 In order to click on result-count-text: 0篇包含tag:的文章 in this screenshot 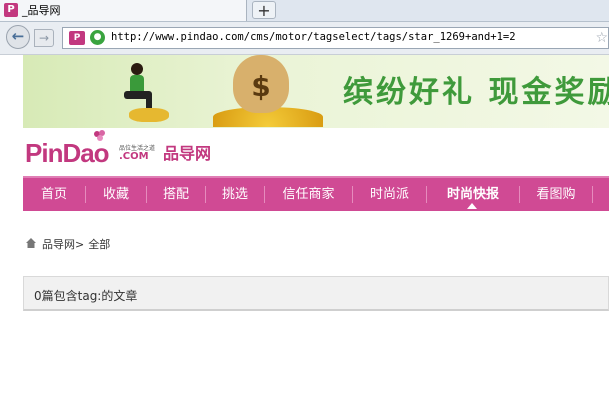, I will do `click(86, 296)`.